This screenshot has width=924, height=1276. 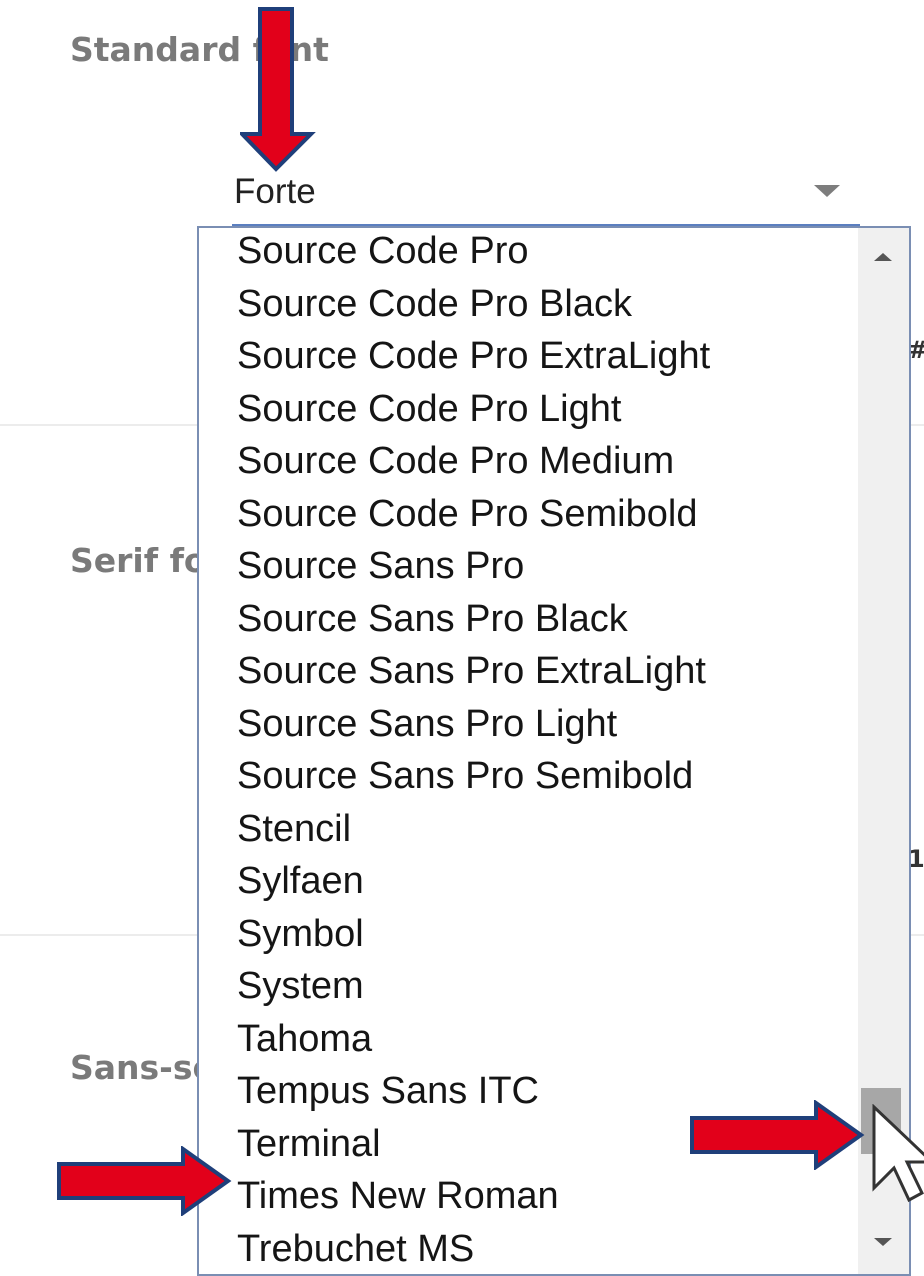 I want to click on triangle-down-icon, so click(x=827, y=191).